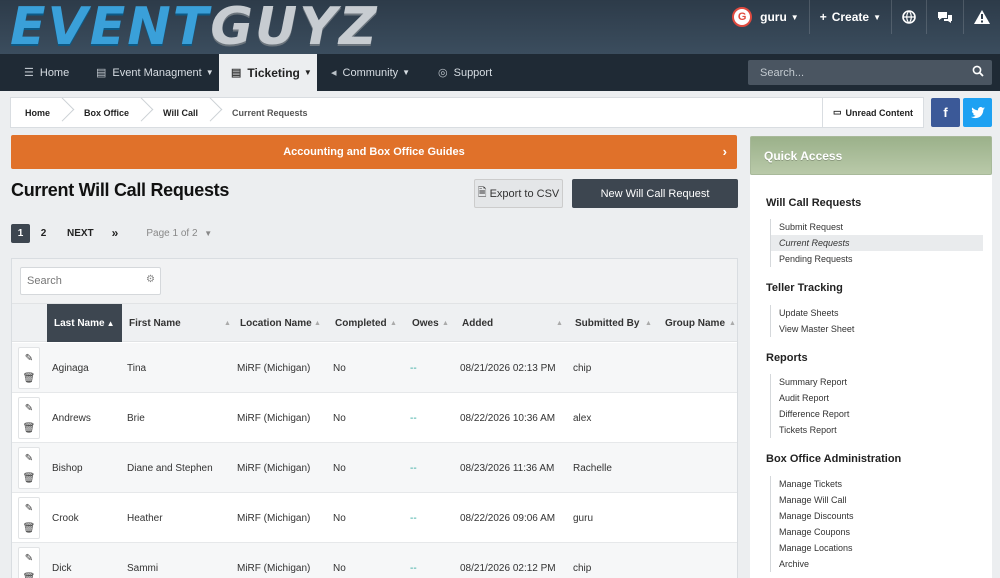 This screenshot has height=578, width=1000. What do you see at coordinates (619, 323) in the screenshot?
I see `header-submitted-by: Submitted By ▲` at bounding box center [619, 323].